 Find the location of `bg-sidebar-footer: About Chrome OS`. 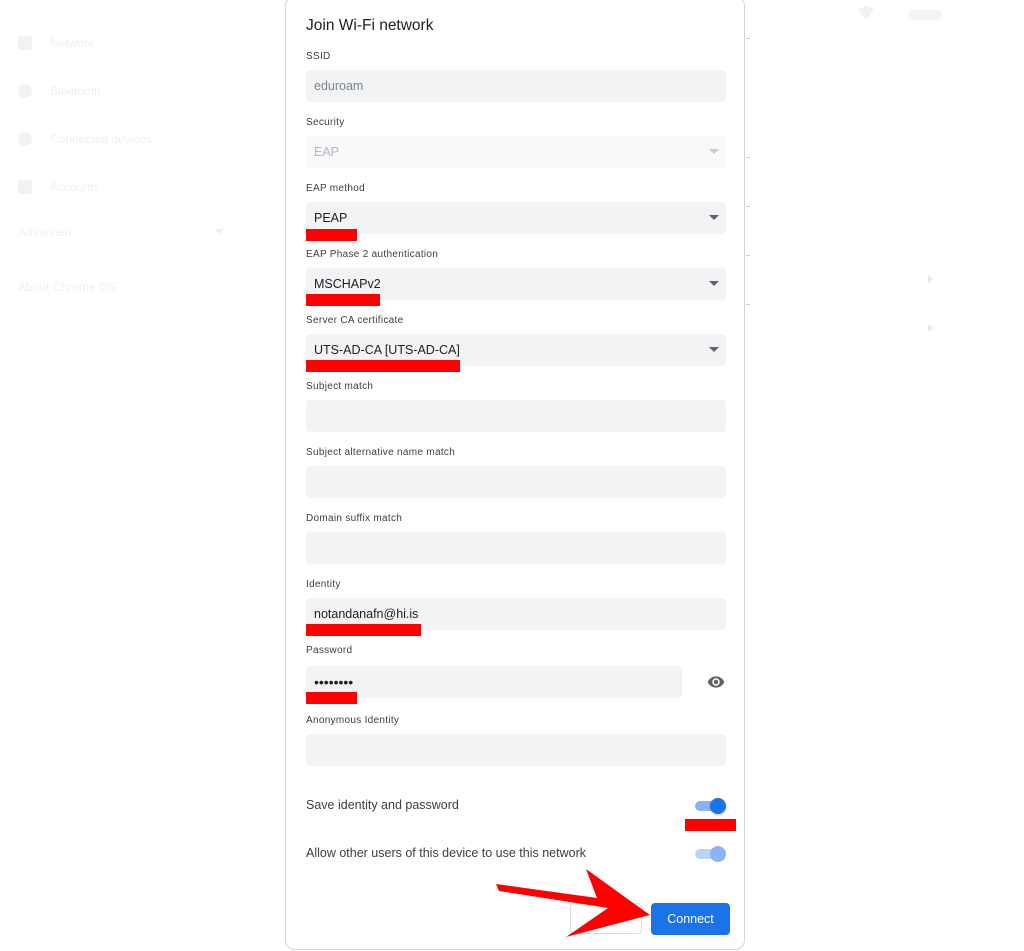

bg-sidebar-footer: About Chrome OS is located at coordinates (67, 287).